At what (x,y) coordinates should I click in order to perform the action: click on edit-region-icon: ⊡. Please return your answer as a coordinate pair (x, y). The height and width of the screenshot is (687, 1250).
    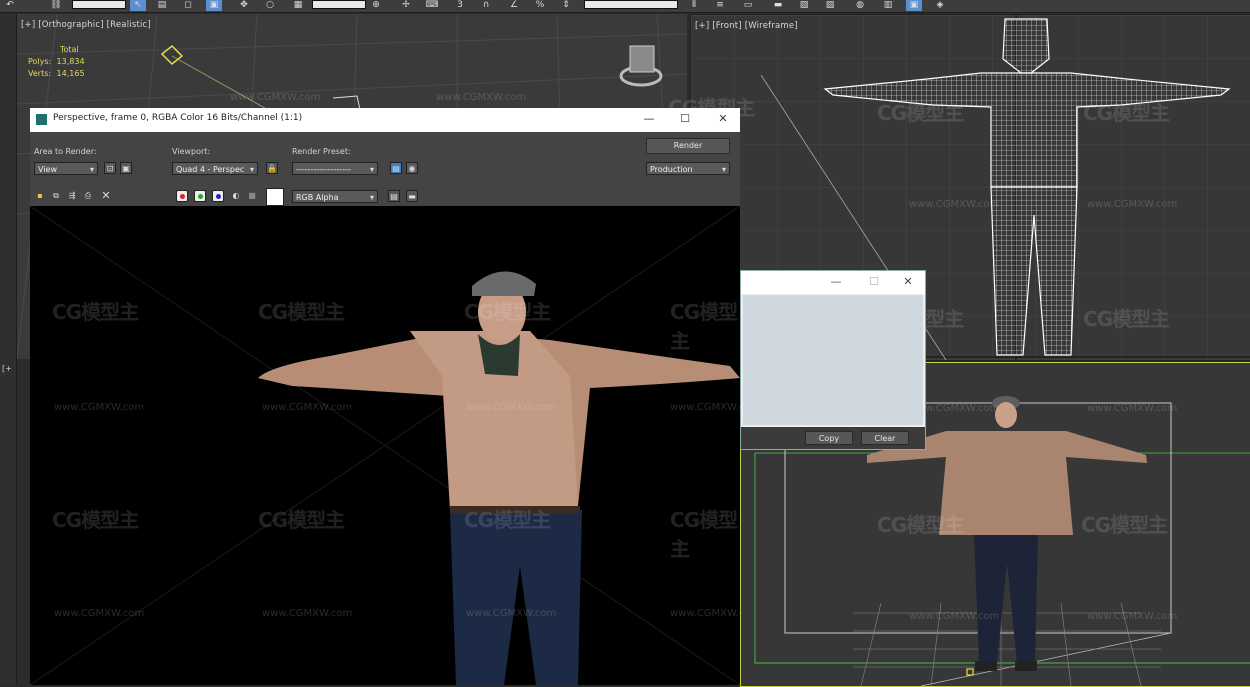
    Looking at the image, I should click on (110, 168).